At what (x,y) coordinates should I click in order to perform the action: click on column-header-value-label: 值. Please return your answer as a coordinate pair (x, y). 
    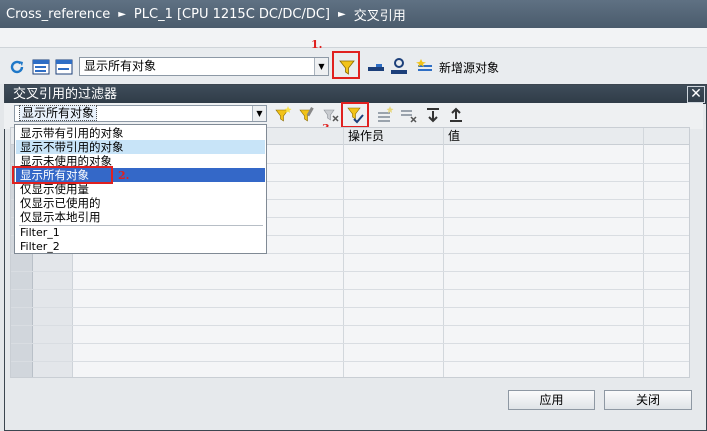
    Looking at the image, I should click on (454, 136).